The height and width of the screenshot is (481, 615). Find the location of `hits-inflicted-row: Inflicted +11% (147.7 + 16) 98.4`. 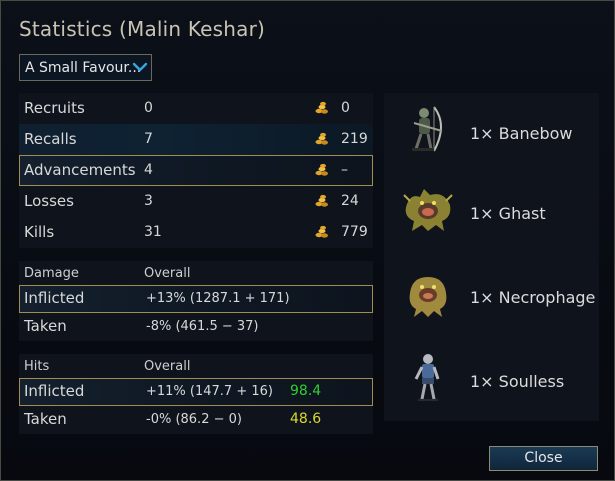

hits-inflicted-row: Inflicted +11% (147.7 + 16) 98.4 is located at coordinates (196, 392).